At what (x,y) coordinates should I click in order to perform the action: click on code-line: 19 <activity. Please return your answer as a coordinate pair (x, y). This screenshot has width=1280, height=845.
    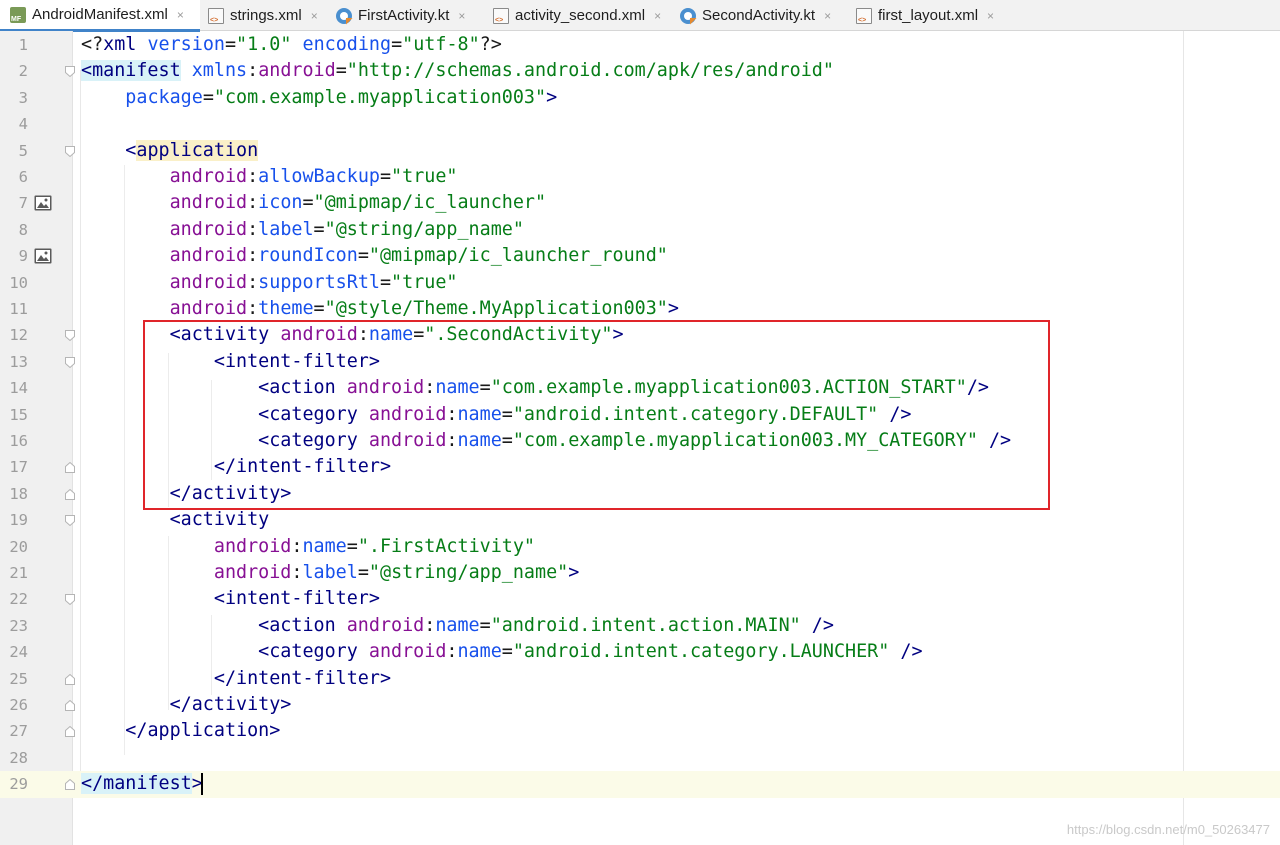
    Looking at the image, I should click on (640, 520).